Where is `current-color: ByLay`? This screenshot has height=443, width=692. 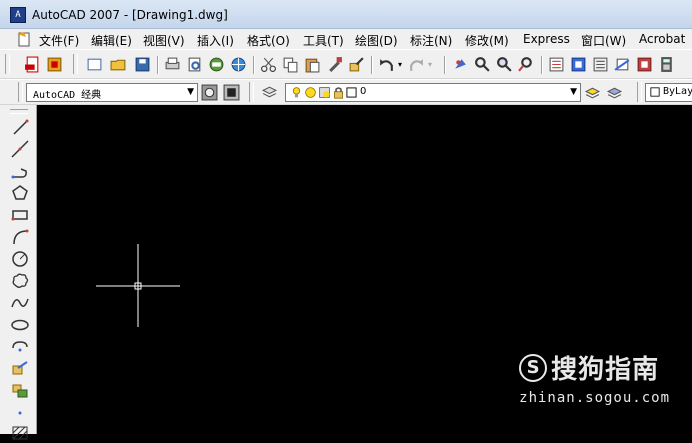
current-color: ByLay is located at coordinates (677, 91).